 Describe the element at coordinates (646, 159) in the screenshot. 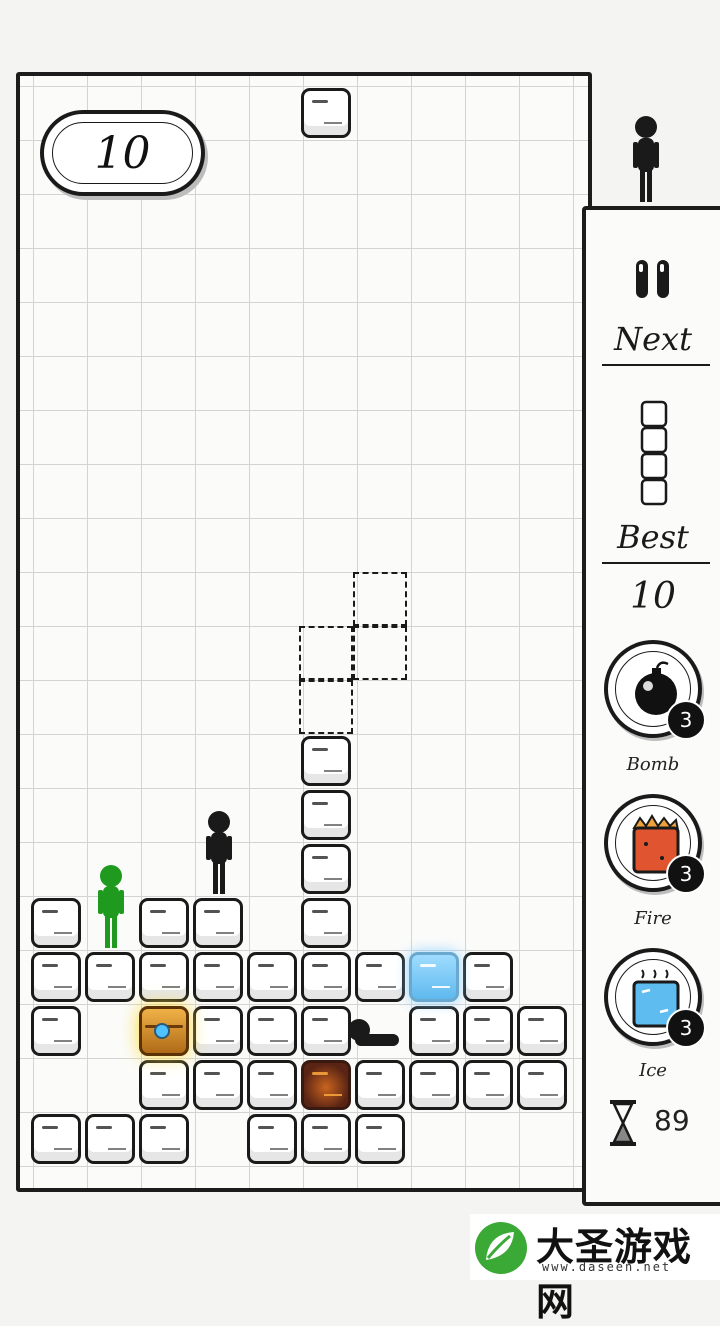

I see `stickman-black-top` at that location.